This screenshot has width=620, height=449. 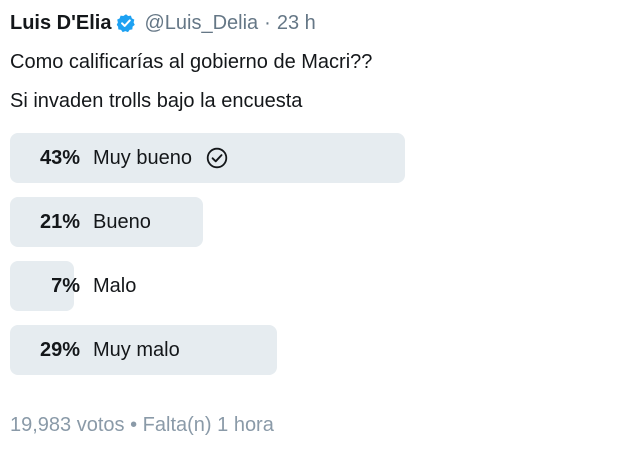 I want to click on poll-option-label: Muy malo, so click(x=136, y=349).